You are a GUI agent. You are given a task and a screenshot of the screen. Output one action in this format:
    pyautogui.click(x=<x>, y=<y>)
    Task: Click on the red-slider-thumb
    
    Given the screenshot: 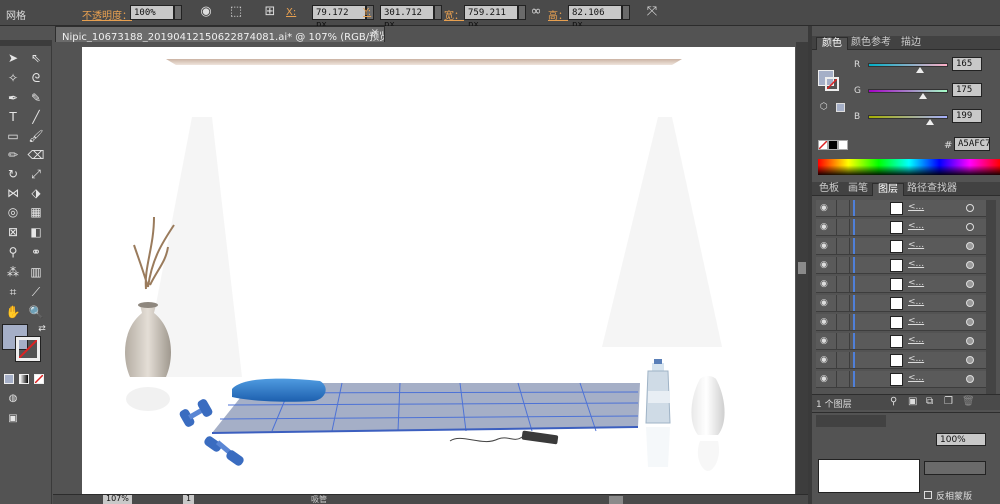 What is the action you would take?
    pyautogui.click(x=919, y=70)
    